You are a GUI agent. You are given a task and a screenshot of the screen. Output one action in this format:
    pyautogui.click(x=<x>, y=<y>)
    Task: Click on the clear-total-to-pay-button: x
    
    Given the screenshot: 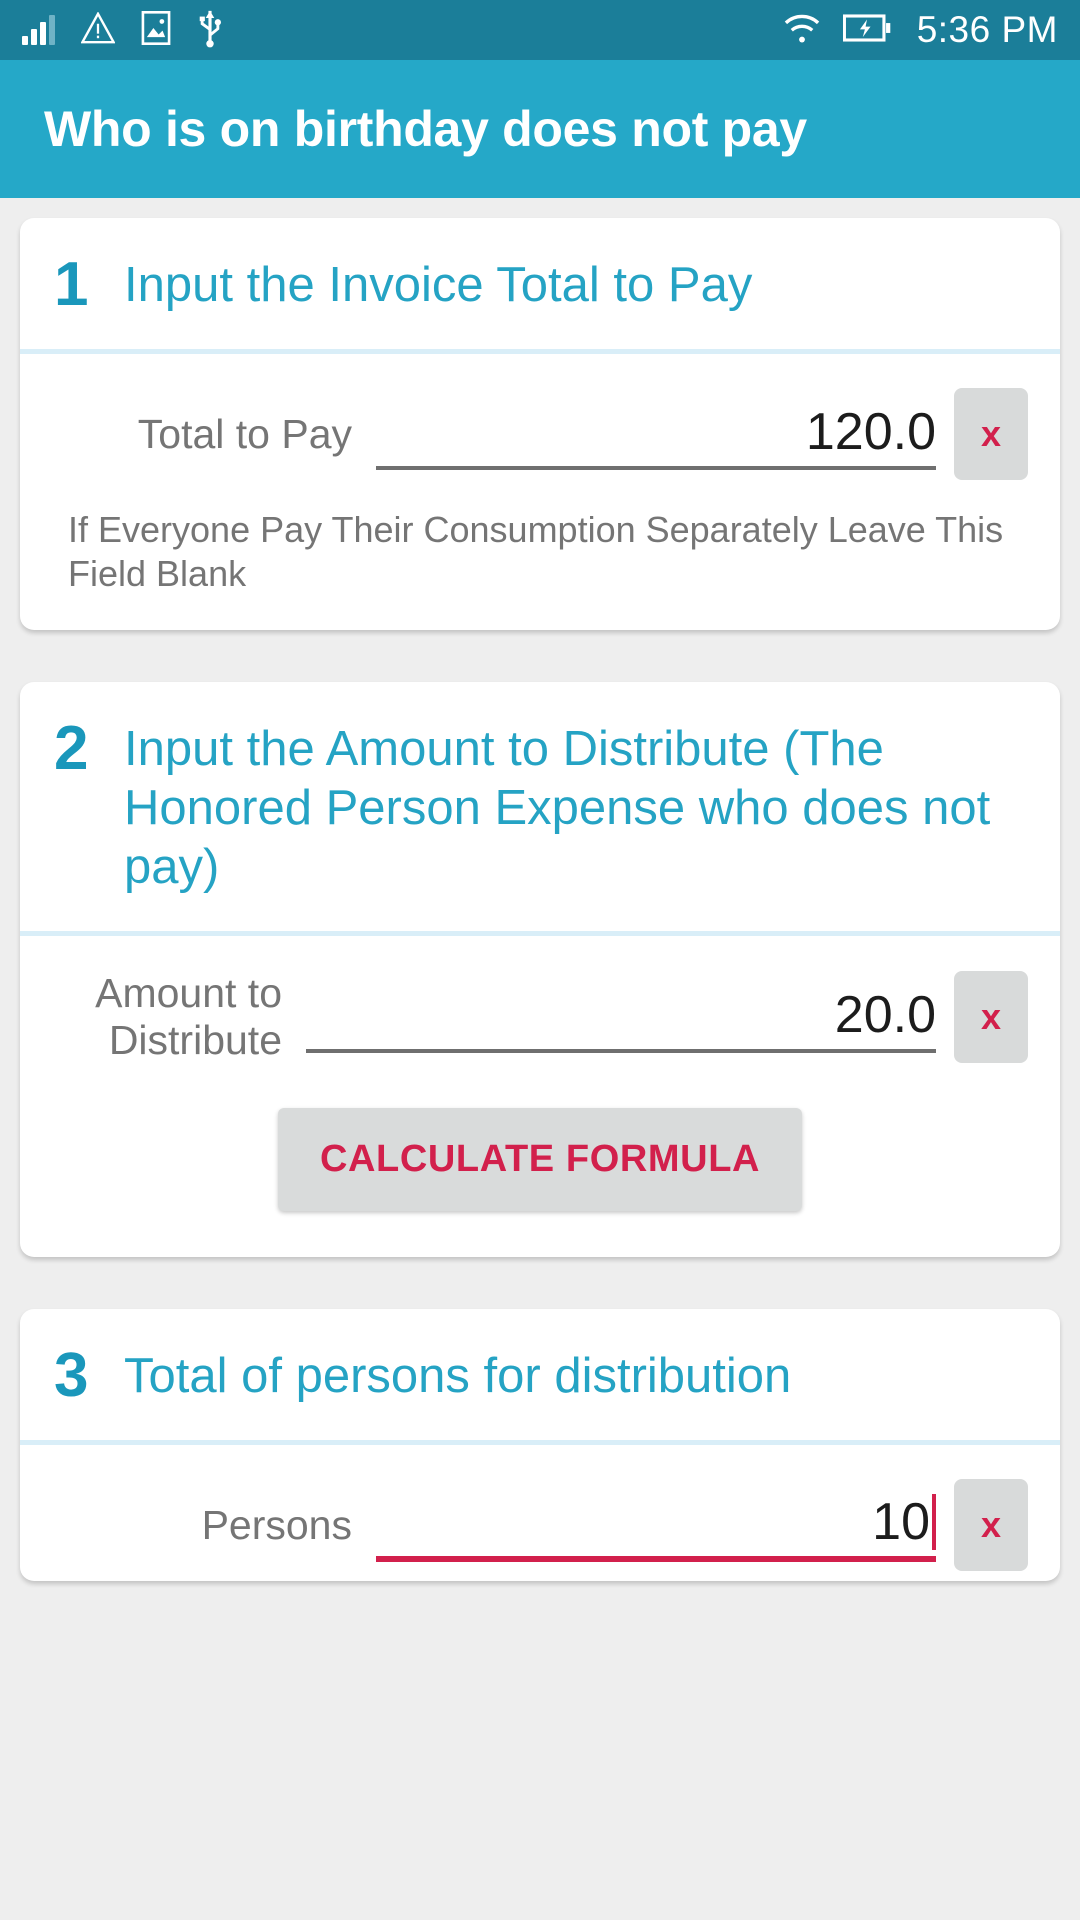 What is the action you would take?
    pyautogui.click(x=991, y=434)
    